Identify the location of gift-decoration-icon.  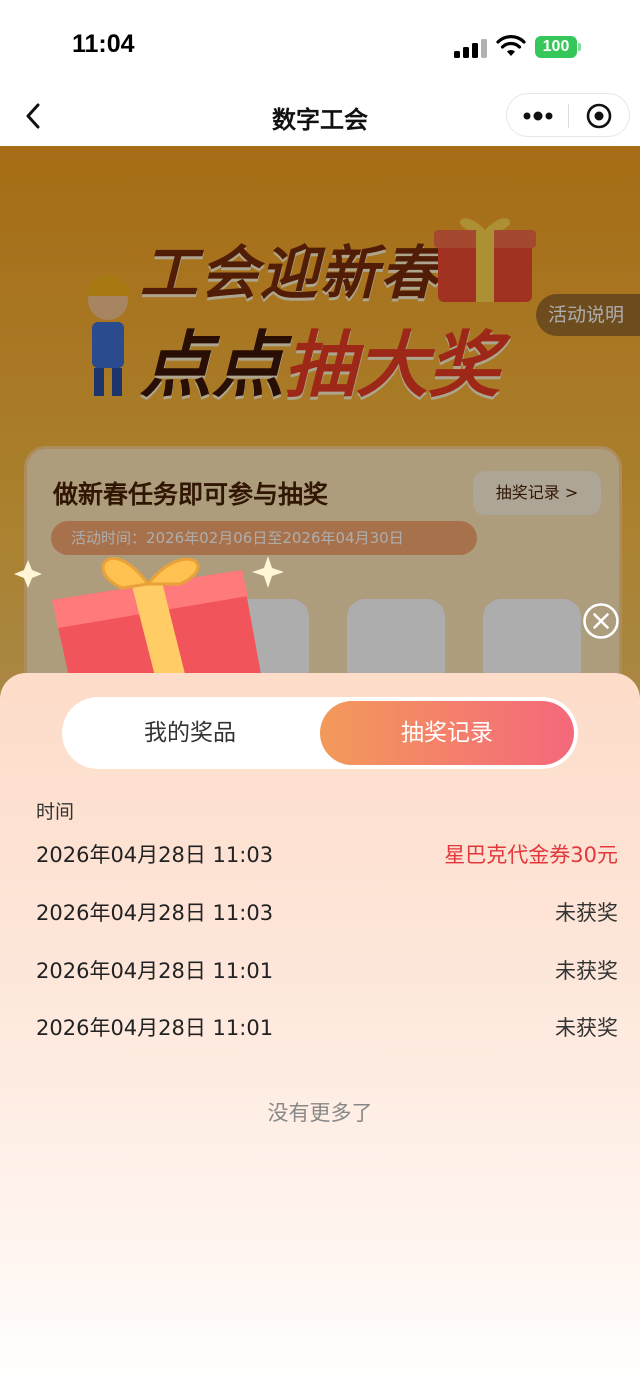
(149, 623).